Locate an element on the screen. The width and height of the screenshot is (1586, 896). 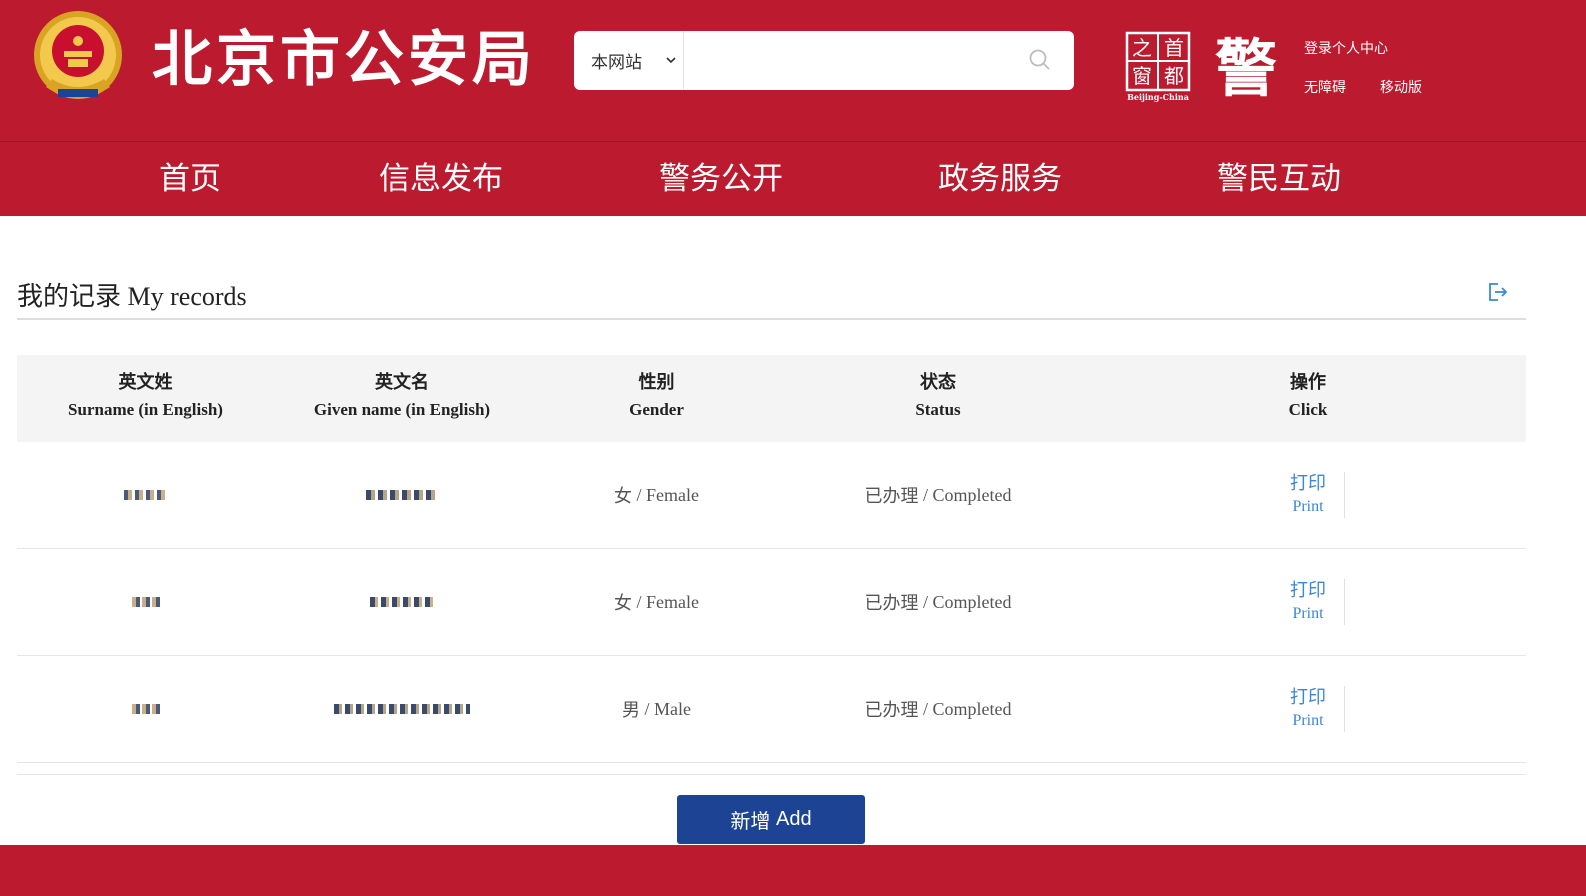
column-header-label-cn: 性别 is located at coordinates (656, 382).